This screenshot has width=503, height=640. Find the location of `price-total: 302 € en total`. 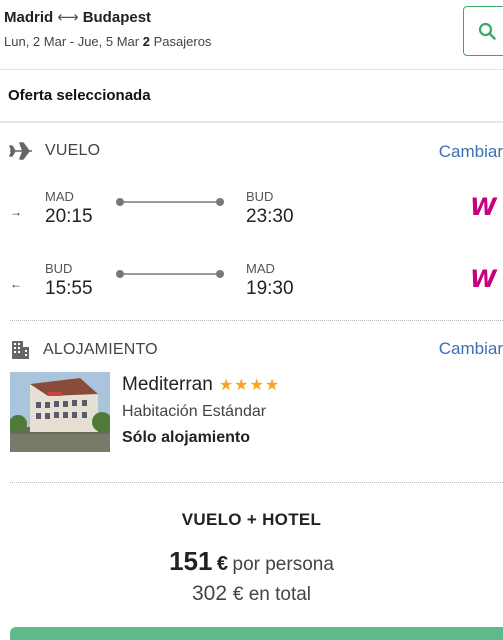

price-total: 302 € en total is located at coordinates (251, 594).